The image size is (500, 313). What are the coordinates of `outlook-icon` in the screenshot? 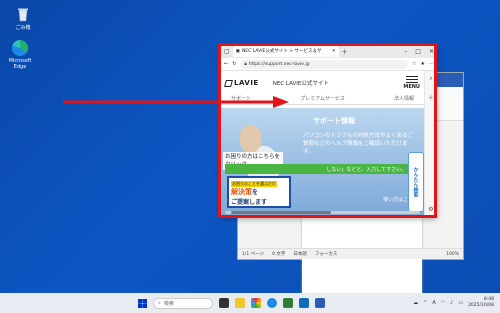 It's located at (304, 303).